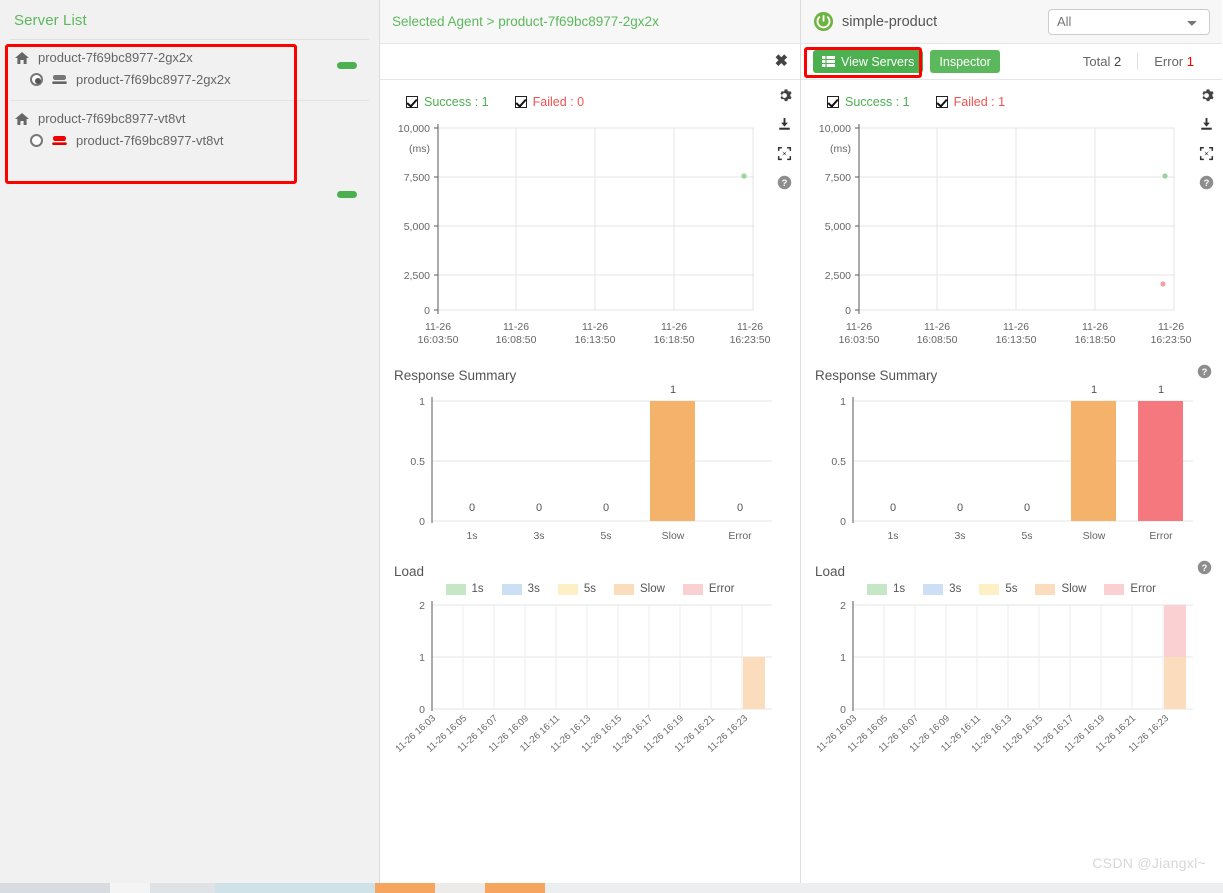 The image size is (1223, 893). Describe the element at coordinates (590, 102) in the screenshot. I see `scatter-filter-row: Success : 1 Failed : 0` at that location.